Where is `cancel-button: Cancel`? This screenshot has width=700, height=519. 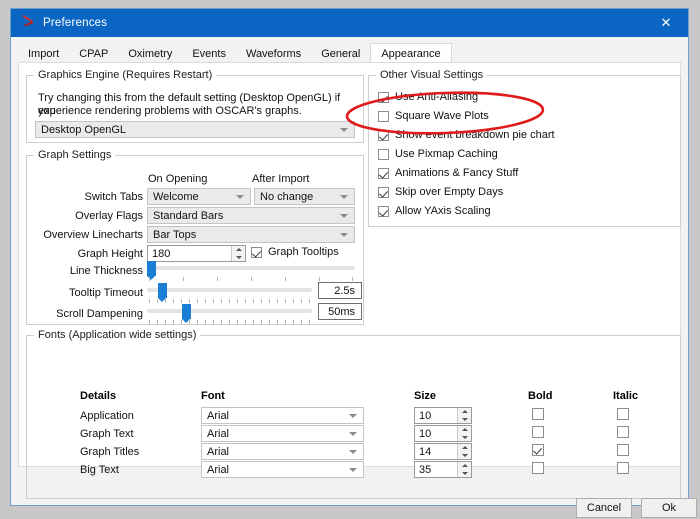 cancel-button: Cancel is located at coordinates (604, 508).